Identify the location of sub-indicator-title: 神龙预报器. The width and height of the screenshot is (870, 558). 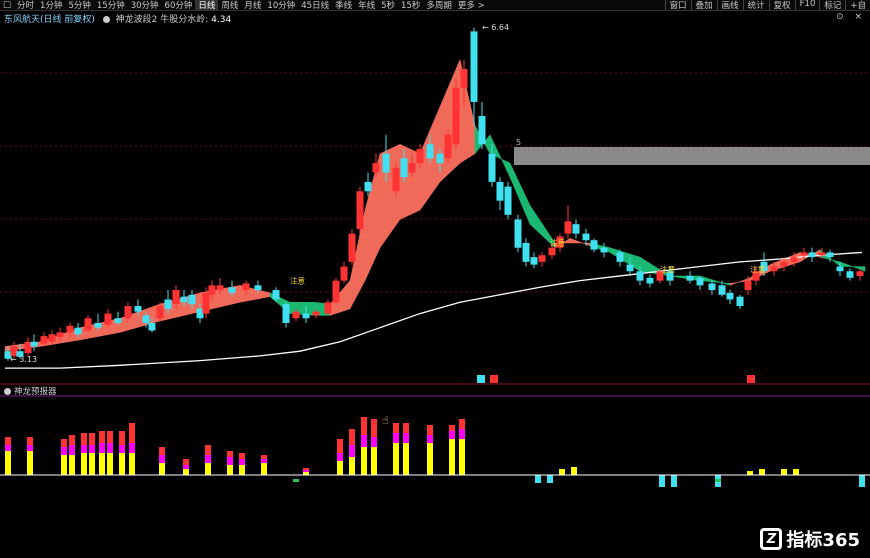
(30, 391).